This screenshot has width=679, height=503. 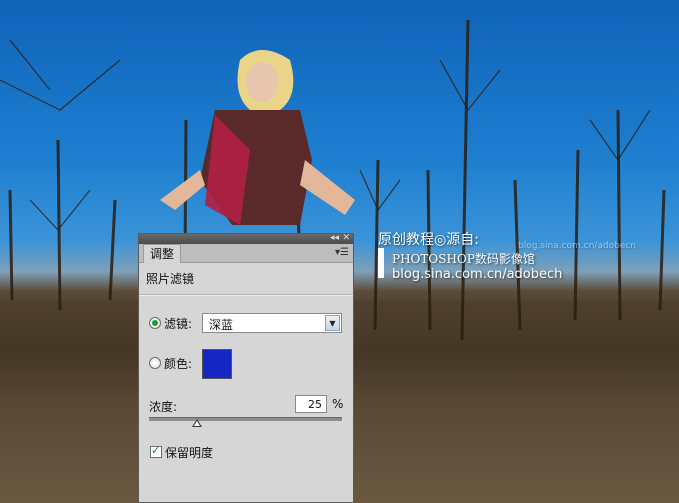 What do you see at coordinates (338, 404) in the screenshot?
I see `density-unit: %` at bounding box center [338, 404].